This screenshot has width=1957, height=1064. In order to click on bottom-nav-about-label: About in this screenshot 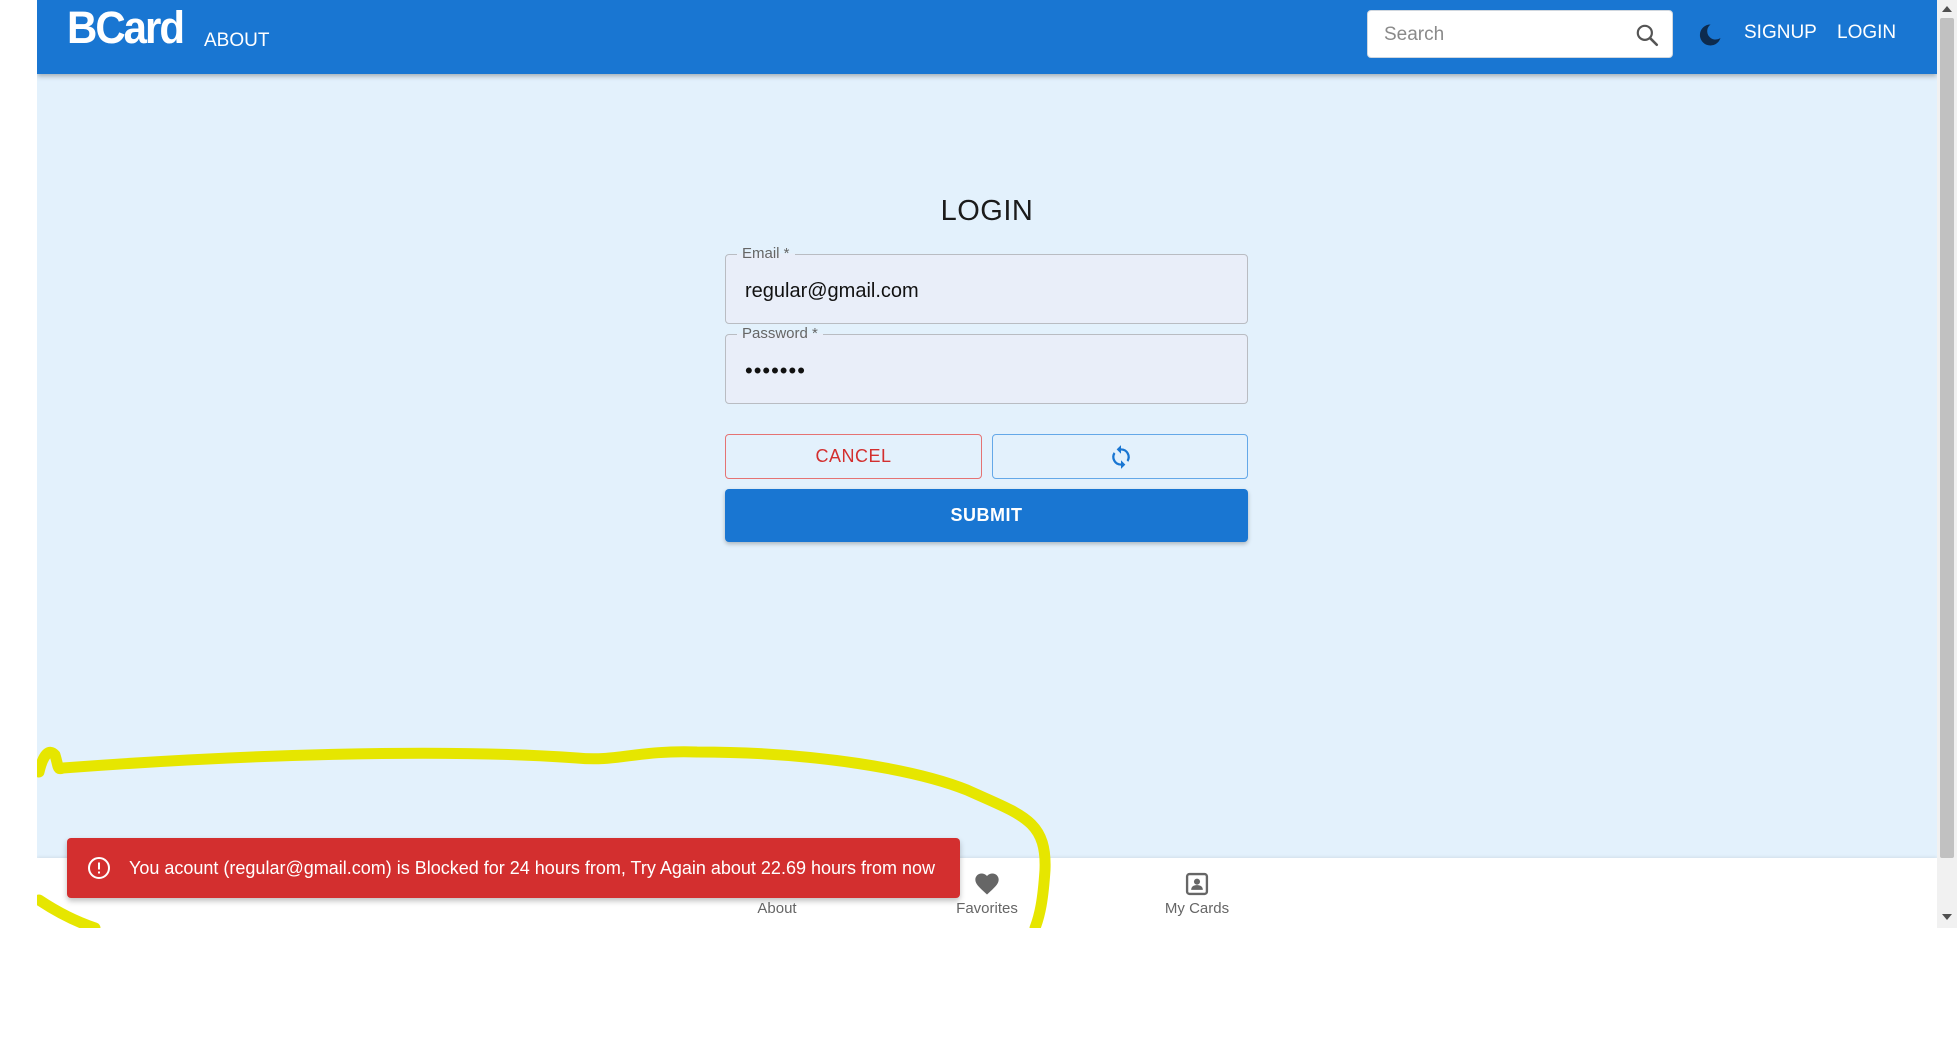, I will do `click(777, 908)`.